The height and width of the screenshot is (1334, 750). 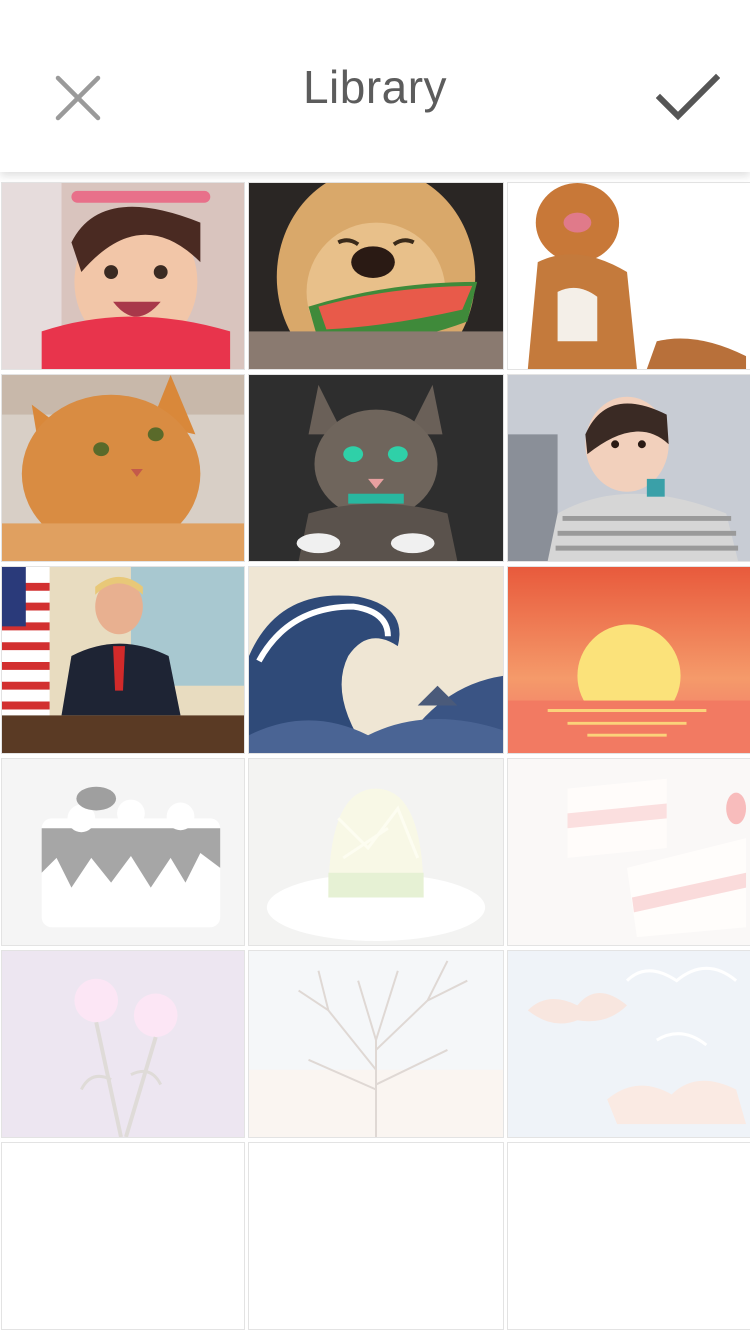 I want to click on checkmark-icon, so click(x=688, y=97).